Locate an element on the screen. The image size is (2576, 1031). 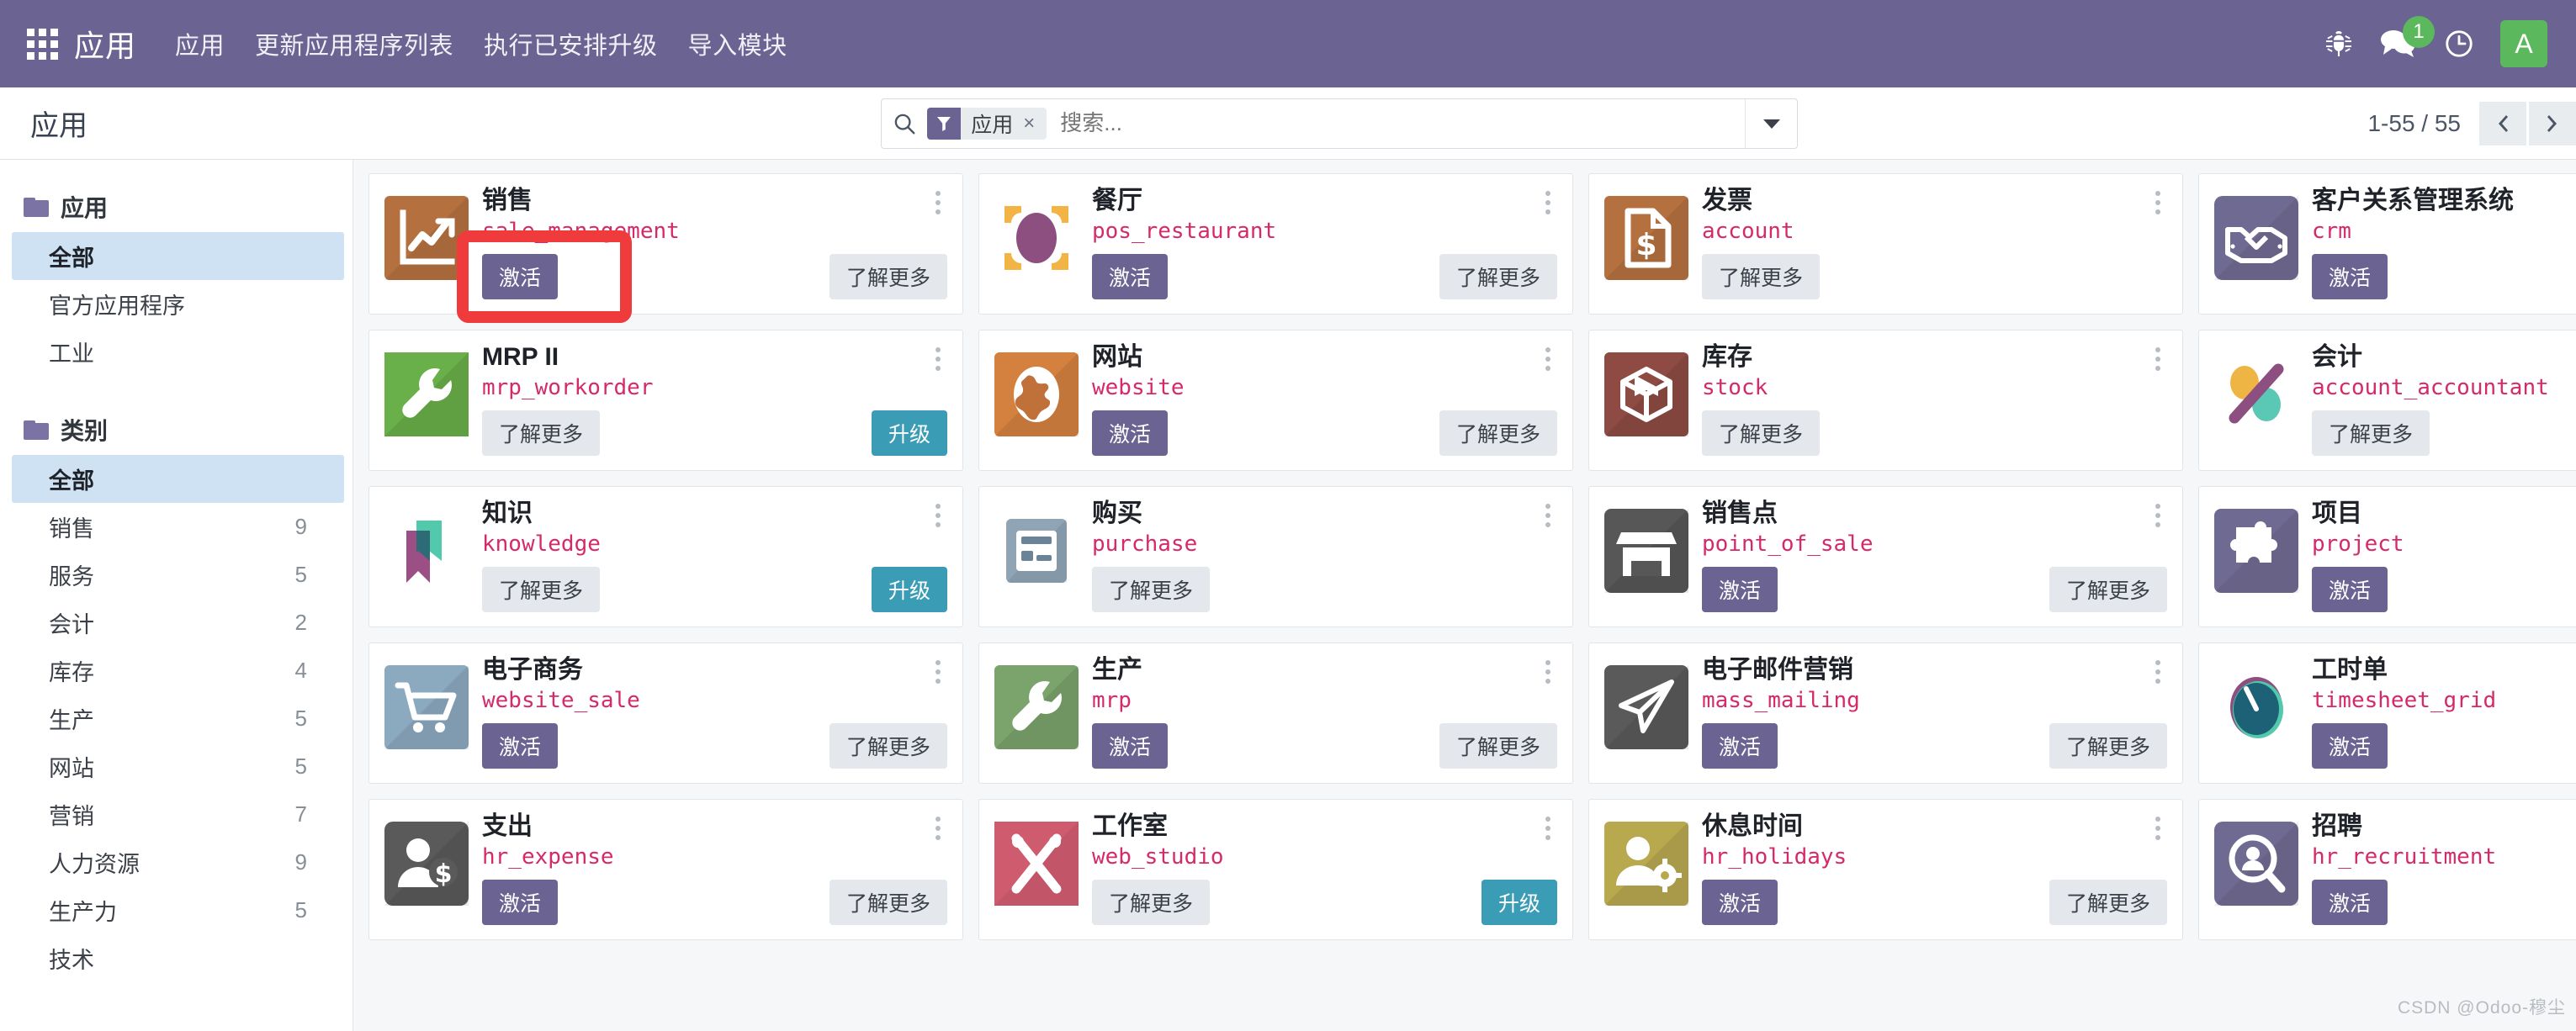
kanban-card: 电子邮件营销 mass_mailing 激活 了解更多 is located at coordinates (1886, 713).